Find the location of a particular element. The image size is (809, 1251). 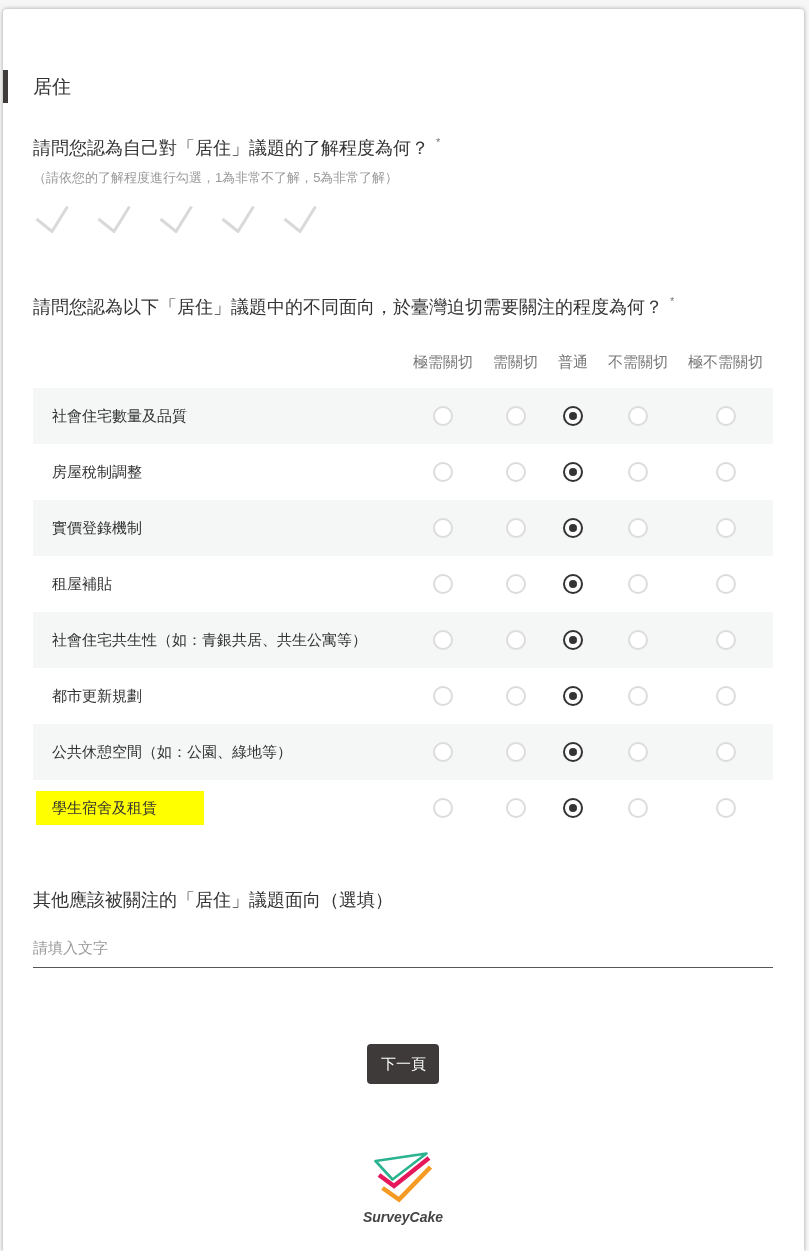

row-label: 社會住宅數量及品質 is located at coordinates (119, 416).